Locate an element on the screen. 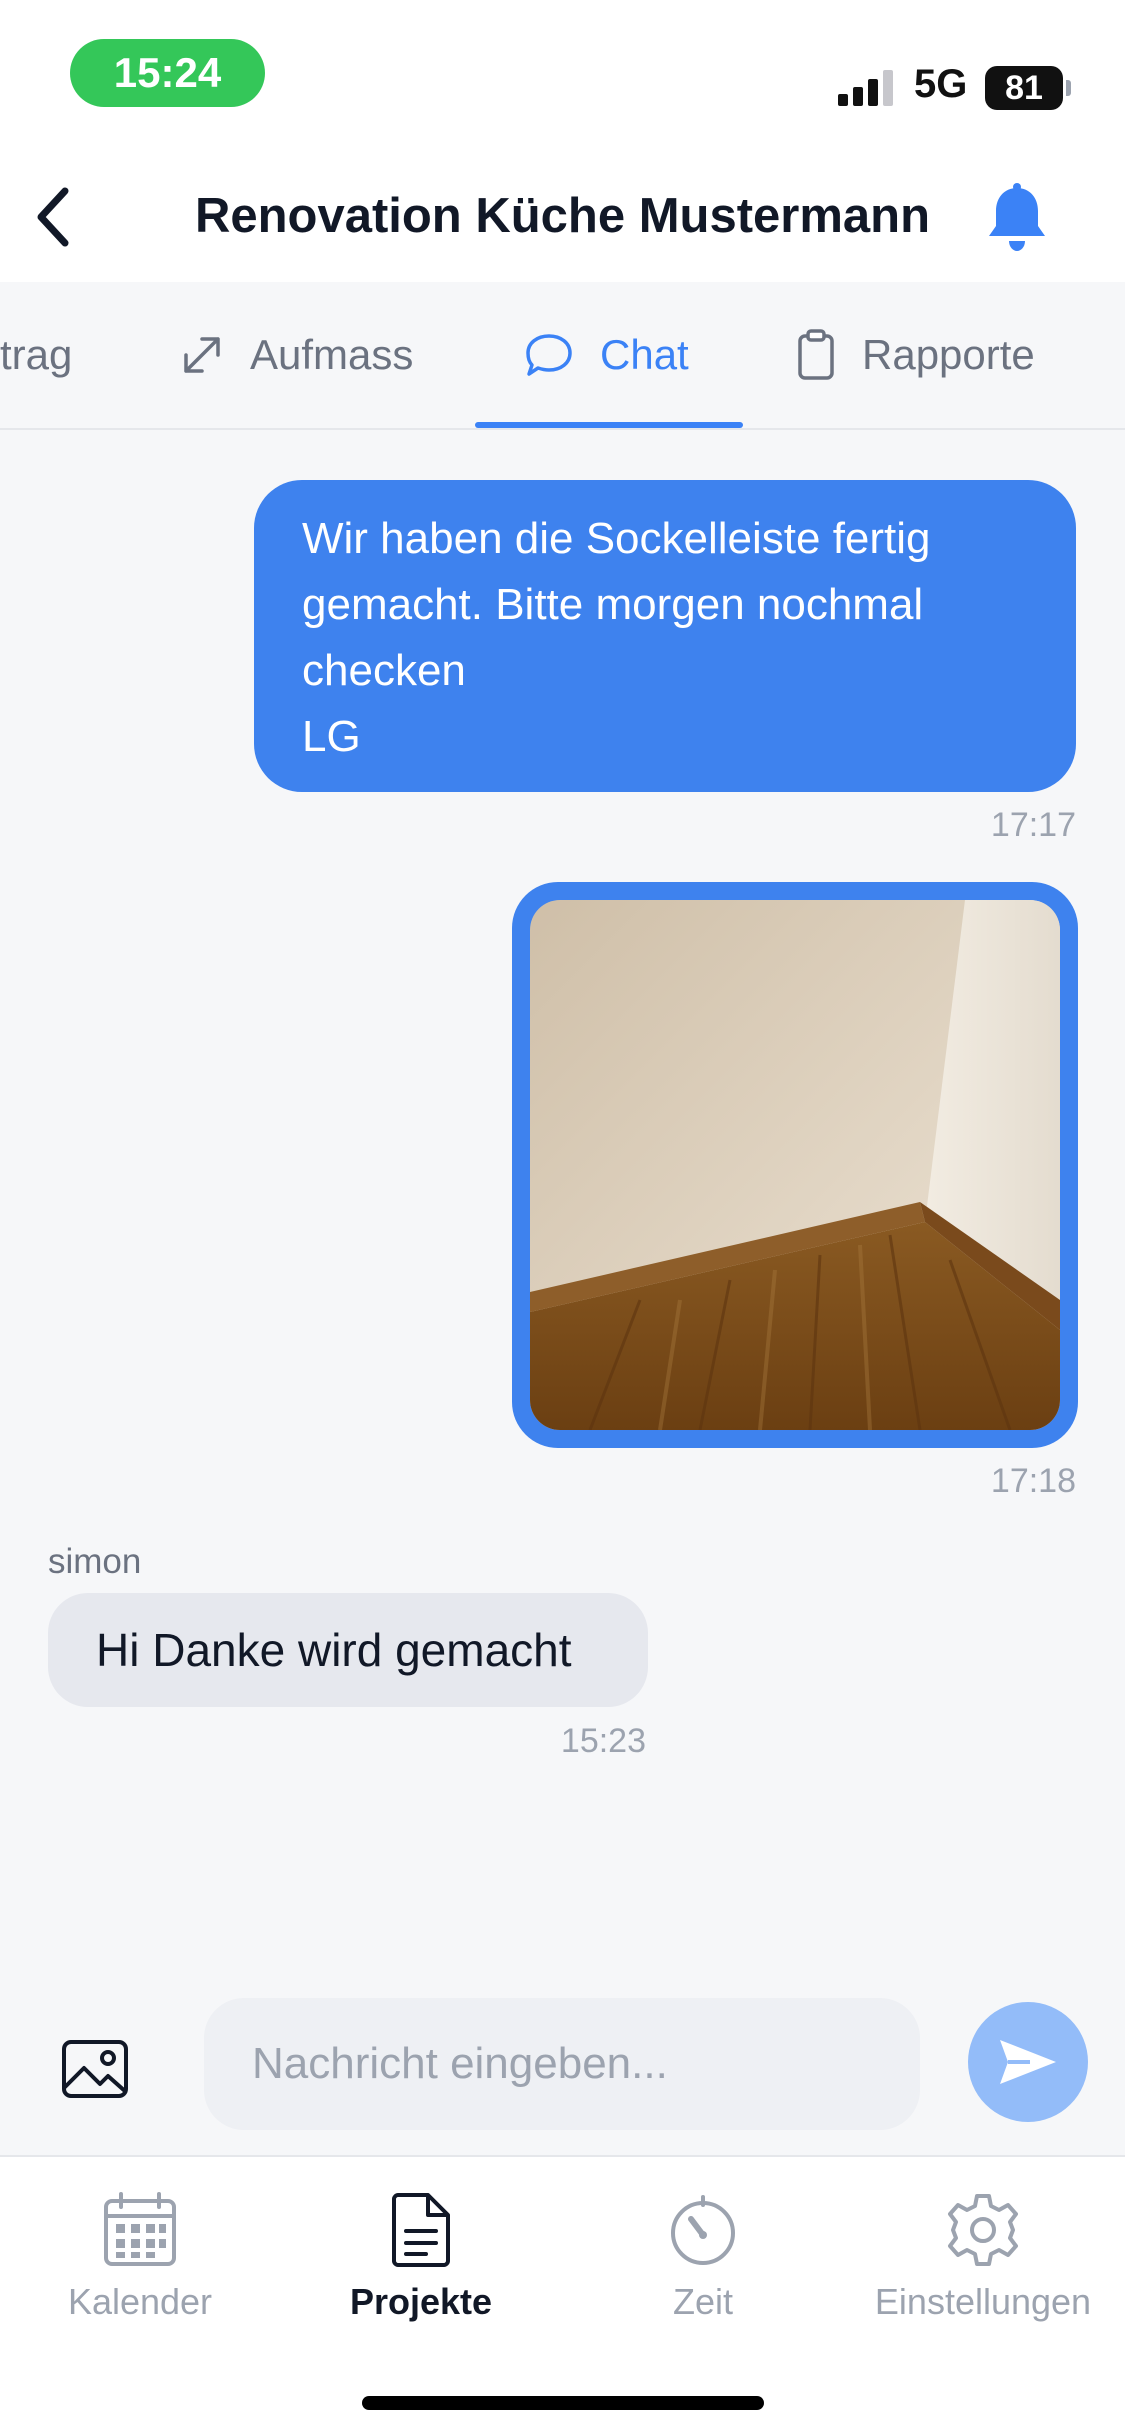 The height and width of the screenshot is (2436, 1125). send-button is located at coordinates (1028, 2062).